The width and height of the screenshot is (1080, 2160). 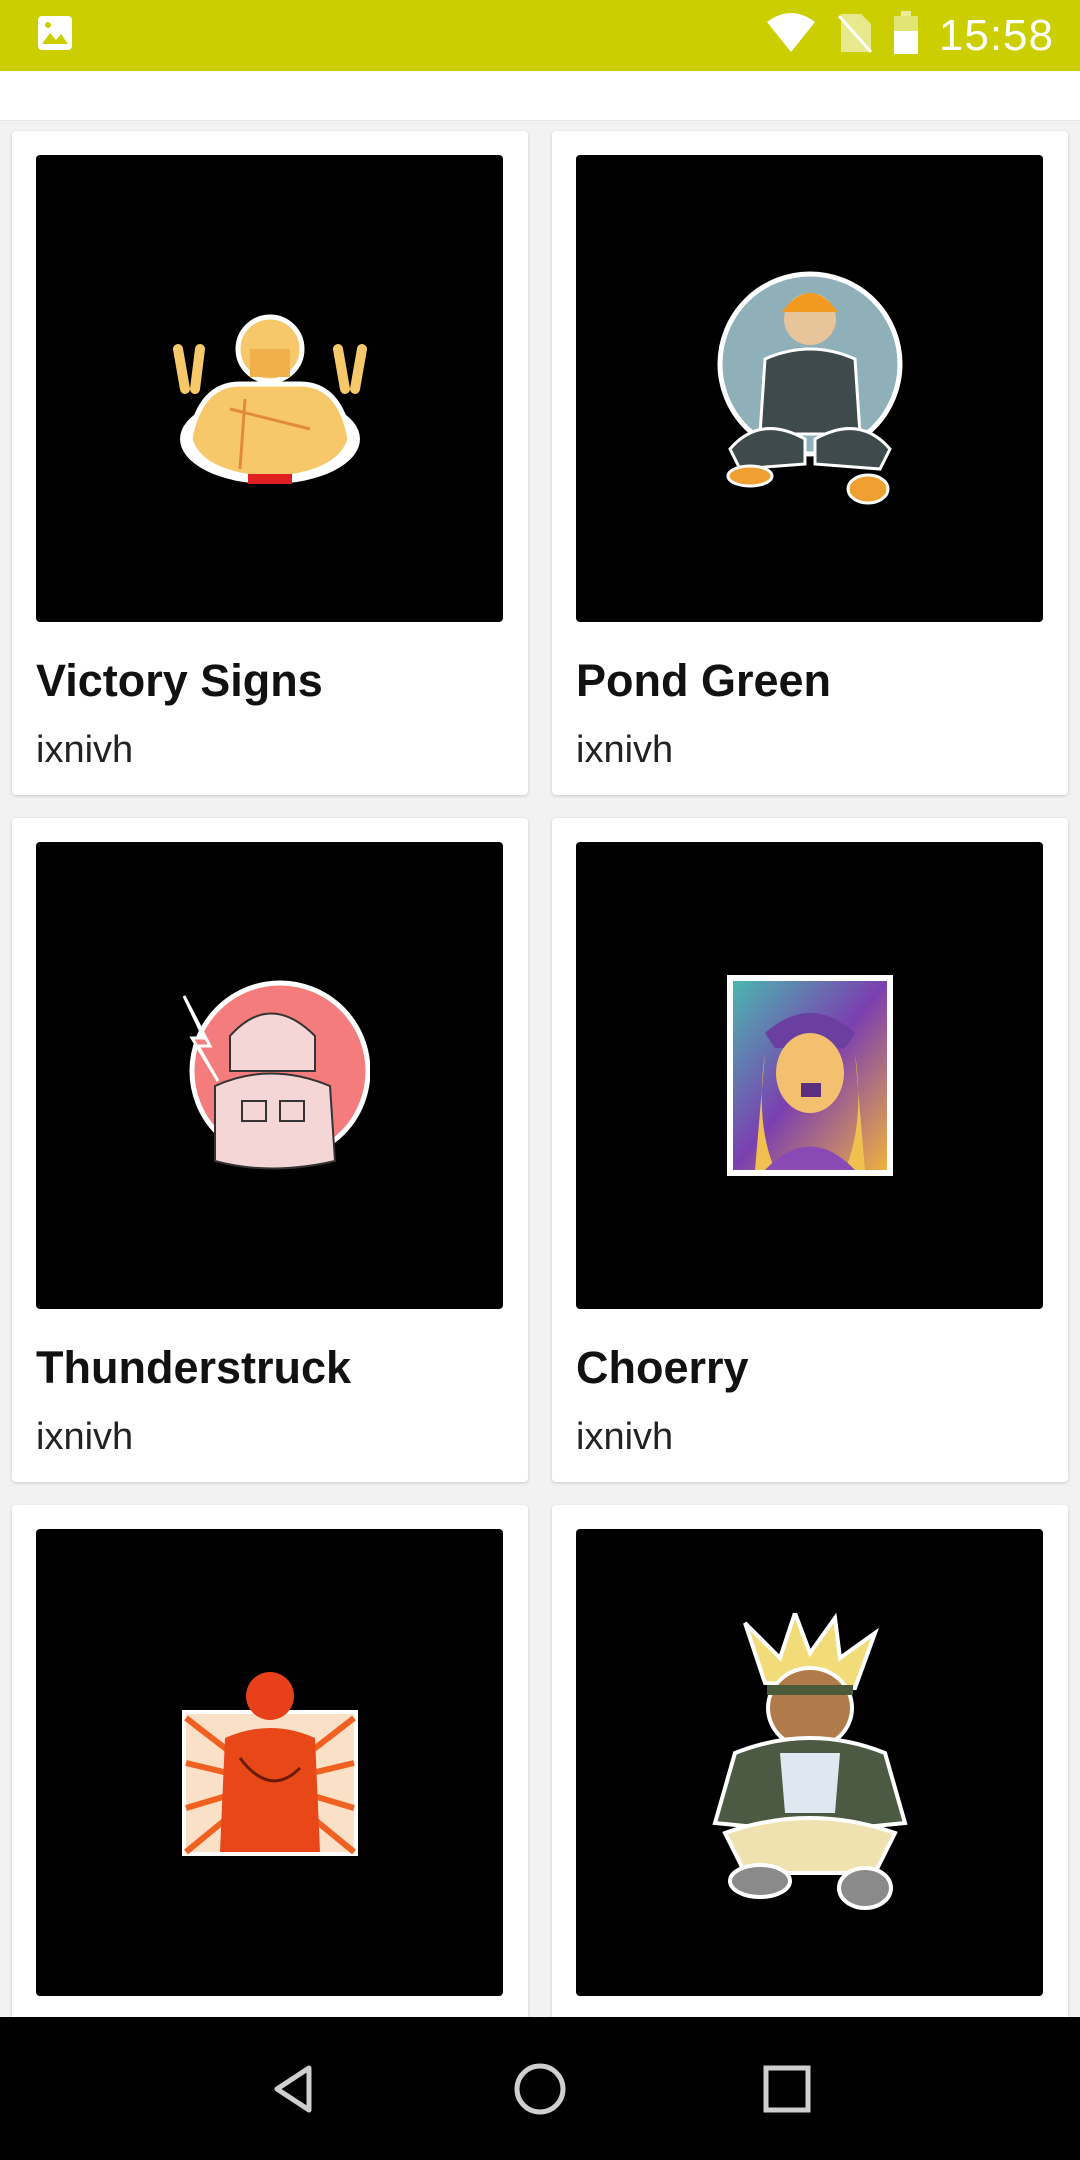 I want to click on pink-circle-character-sticker, so click(x=276, y=1074).